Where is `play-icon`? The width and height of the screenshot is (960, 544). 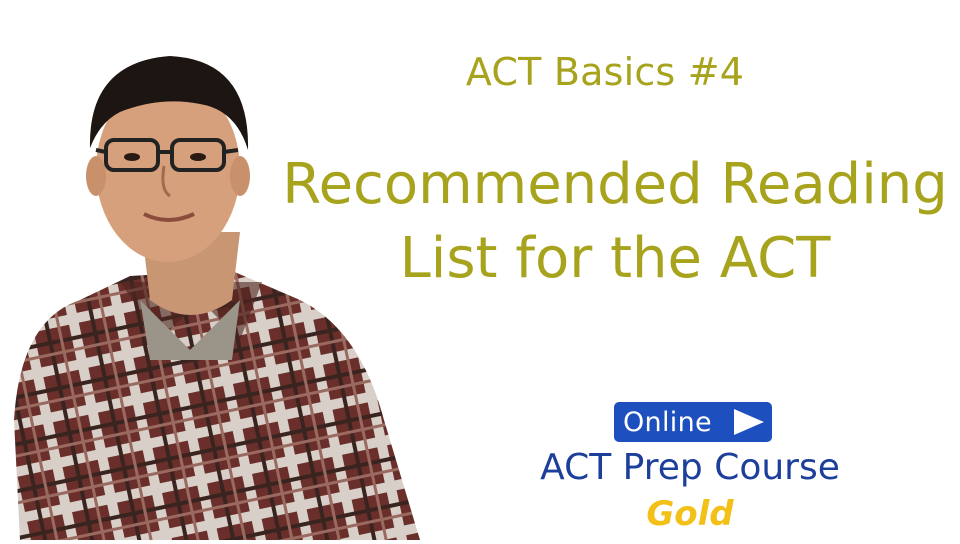 play-icon is located at coordinates (749, 422).